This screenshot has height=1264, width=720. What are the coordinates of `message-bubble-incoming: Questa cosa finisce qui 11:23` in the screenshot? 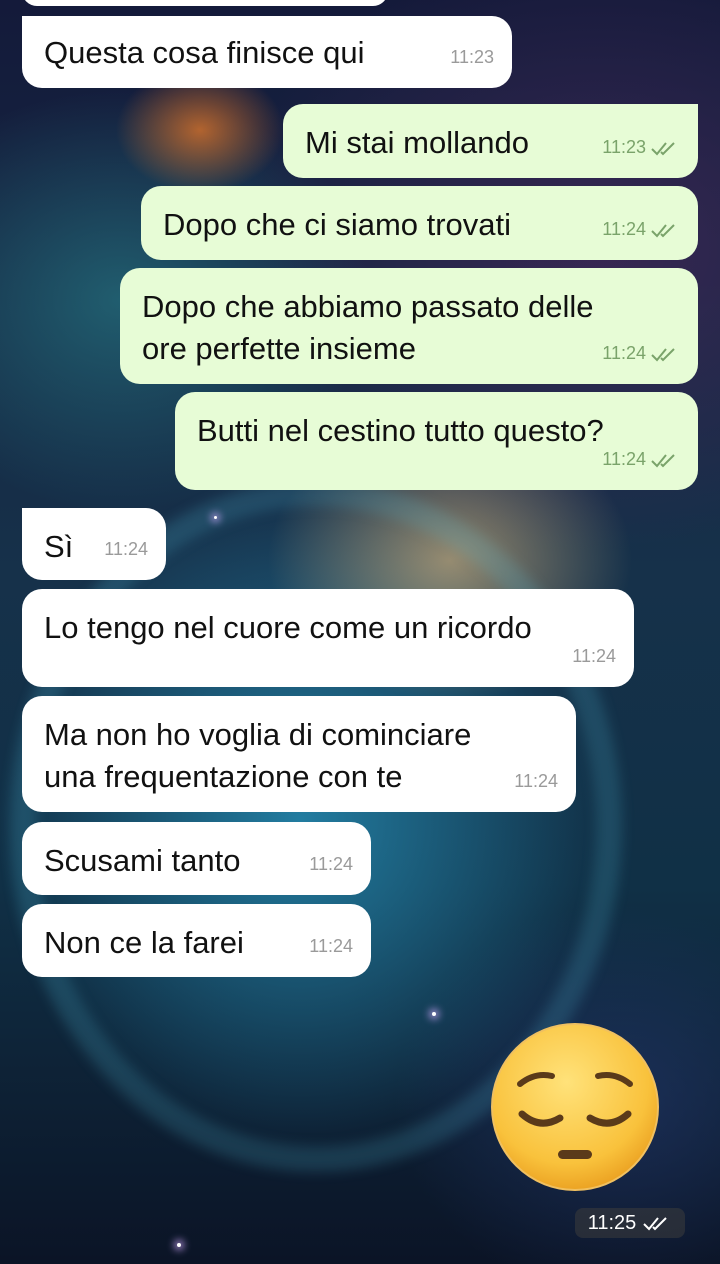 It's located at (267, 52).